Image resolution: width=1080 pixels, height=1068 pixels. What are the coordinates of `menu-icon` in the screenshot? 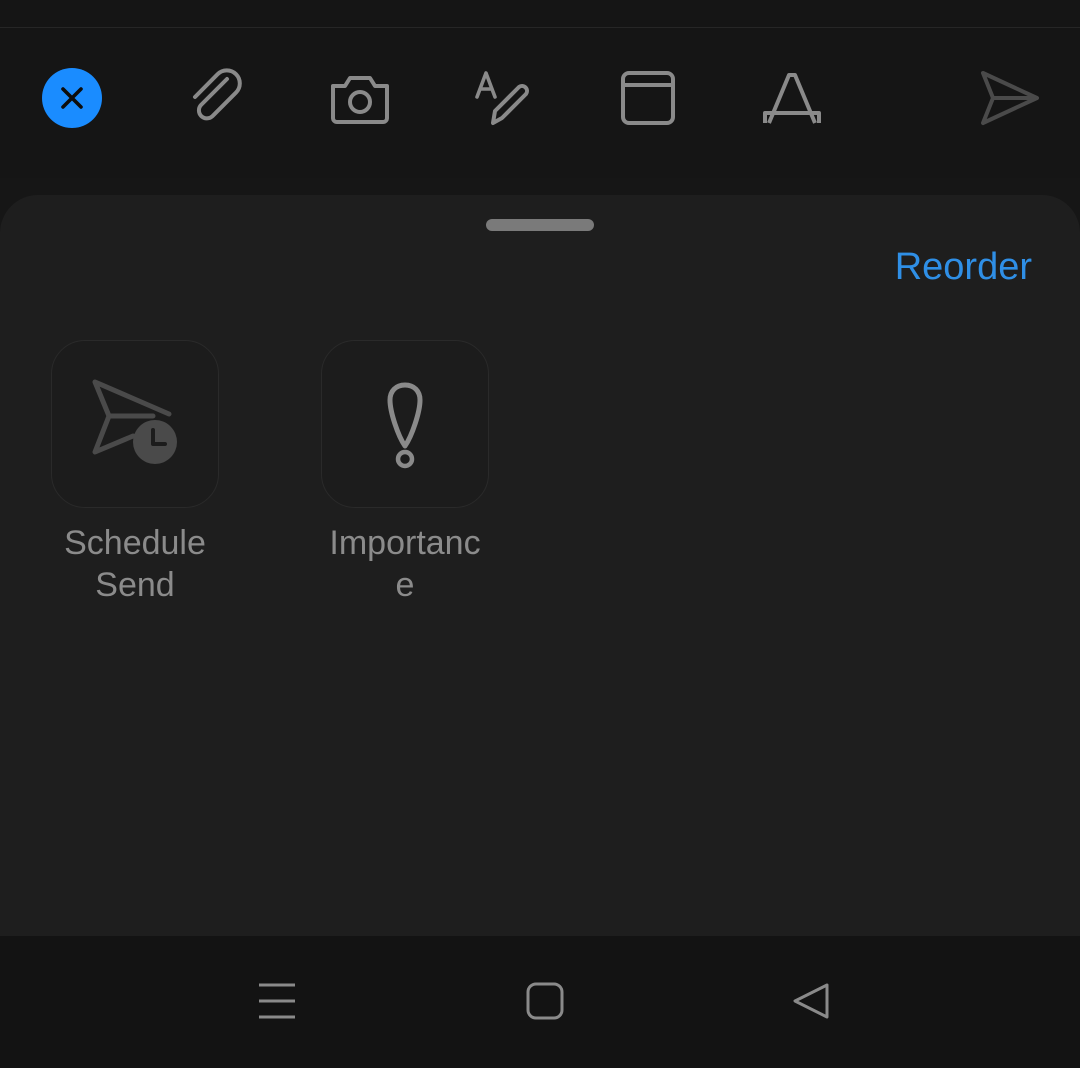 It's located at (277, 1001).